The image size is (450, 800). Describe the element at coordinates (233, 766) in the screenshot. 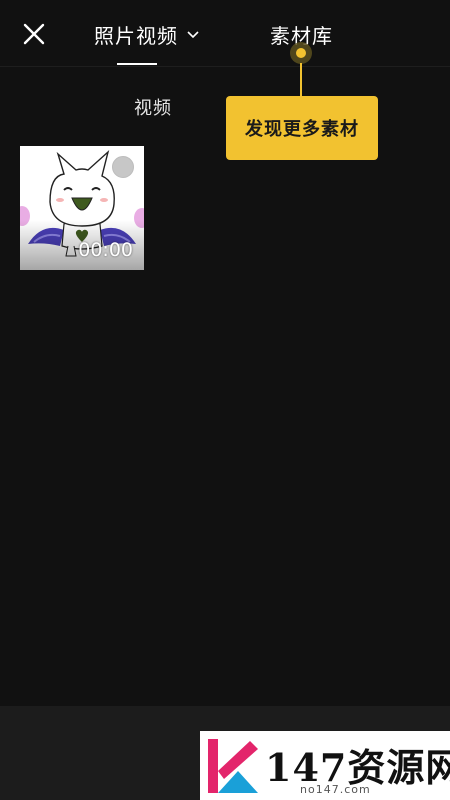

I see `watermark-logo-icon` at that location.